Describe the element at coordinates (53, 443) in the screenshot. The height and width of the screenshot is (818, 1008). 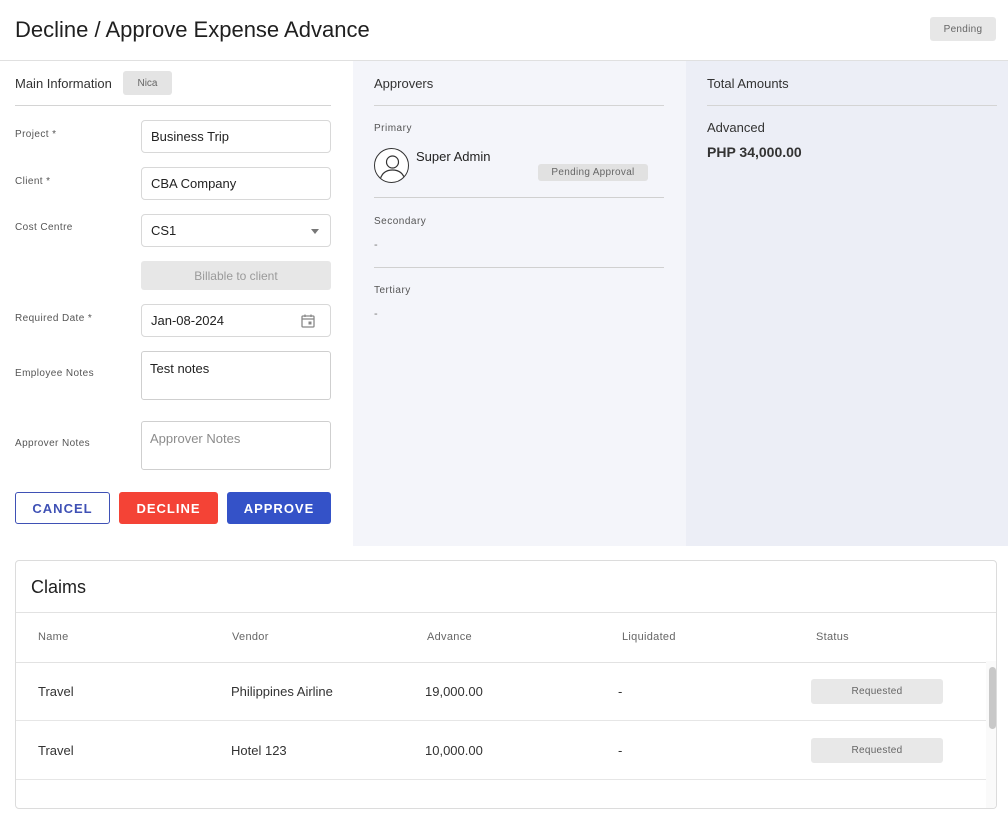
I see `approver-notes-label: Approver Notes` at that location.